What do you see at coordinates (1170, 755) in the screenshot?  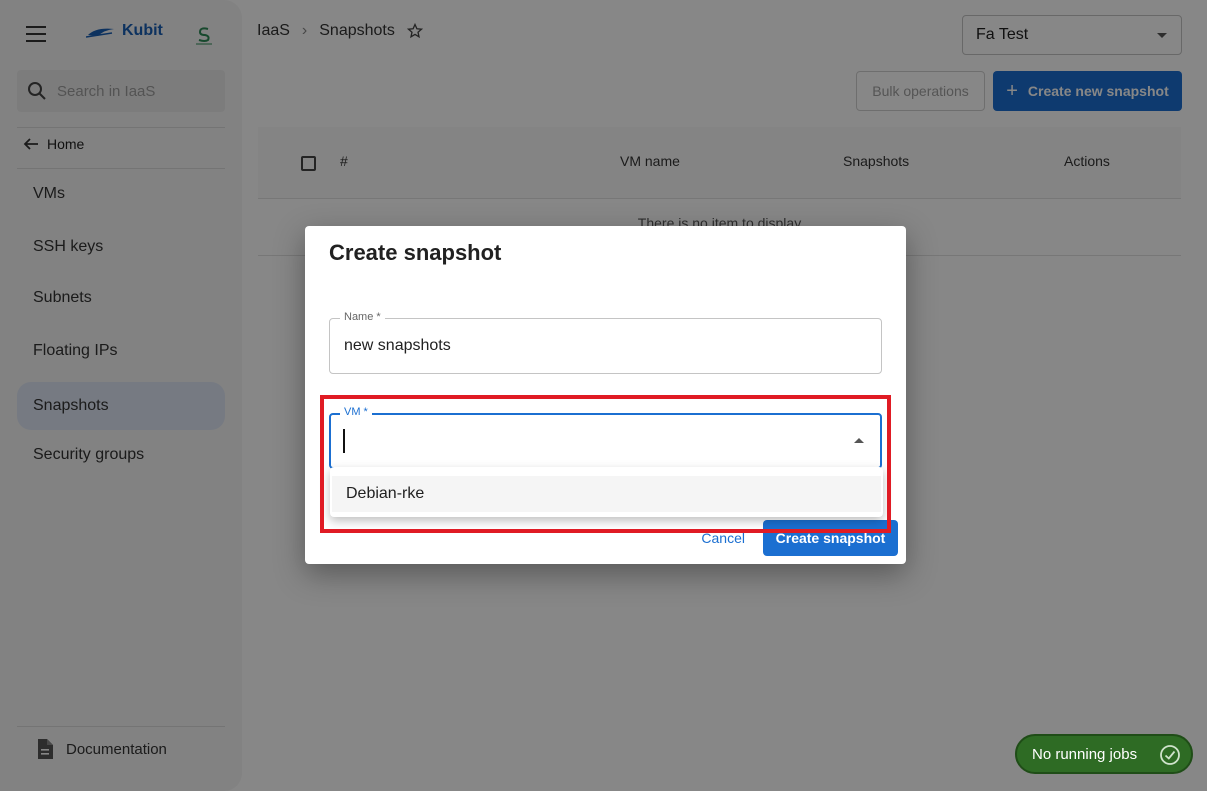 I see `check-circle-icon` at bounding box center [1170, 755].